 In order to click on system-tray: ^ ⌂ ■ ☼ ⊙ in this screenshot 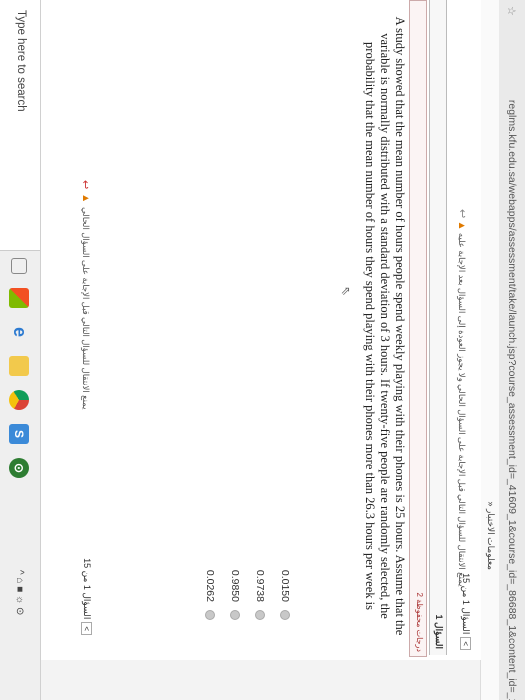, I will do `click(20, 592)`.